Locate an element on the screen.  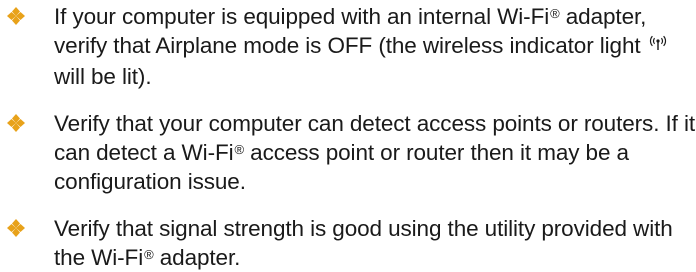
item-text: adapter. is located at coordinates (197, 257).